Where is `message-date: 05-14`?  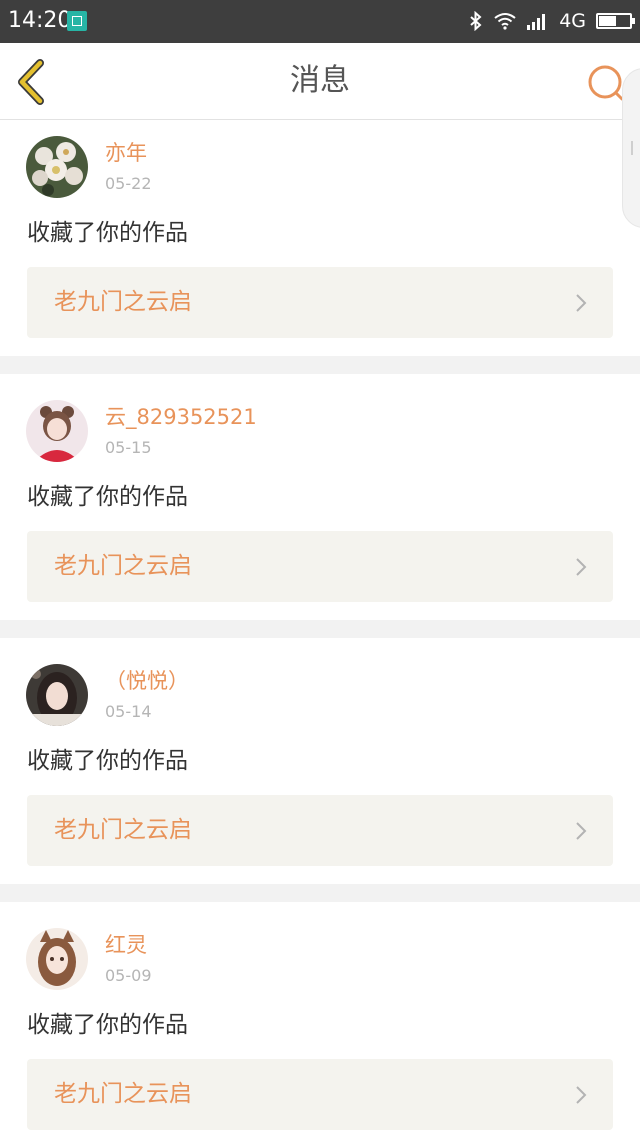 message-date: 05-14 is located at coordinates (128, 711).